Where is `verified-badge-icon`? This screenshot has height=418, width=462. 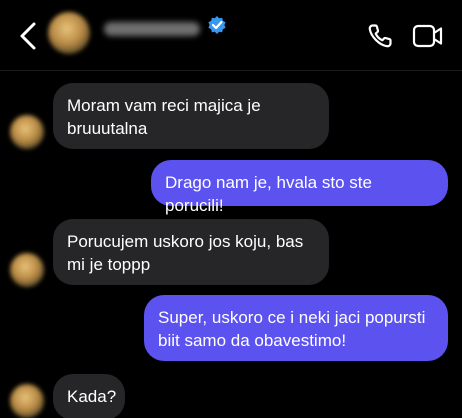 verified-badge-icon is located at coordinates (217, 25).